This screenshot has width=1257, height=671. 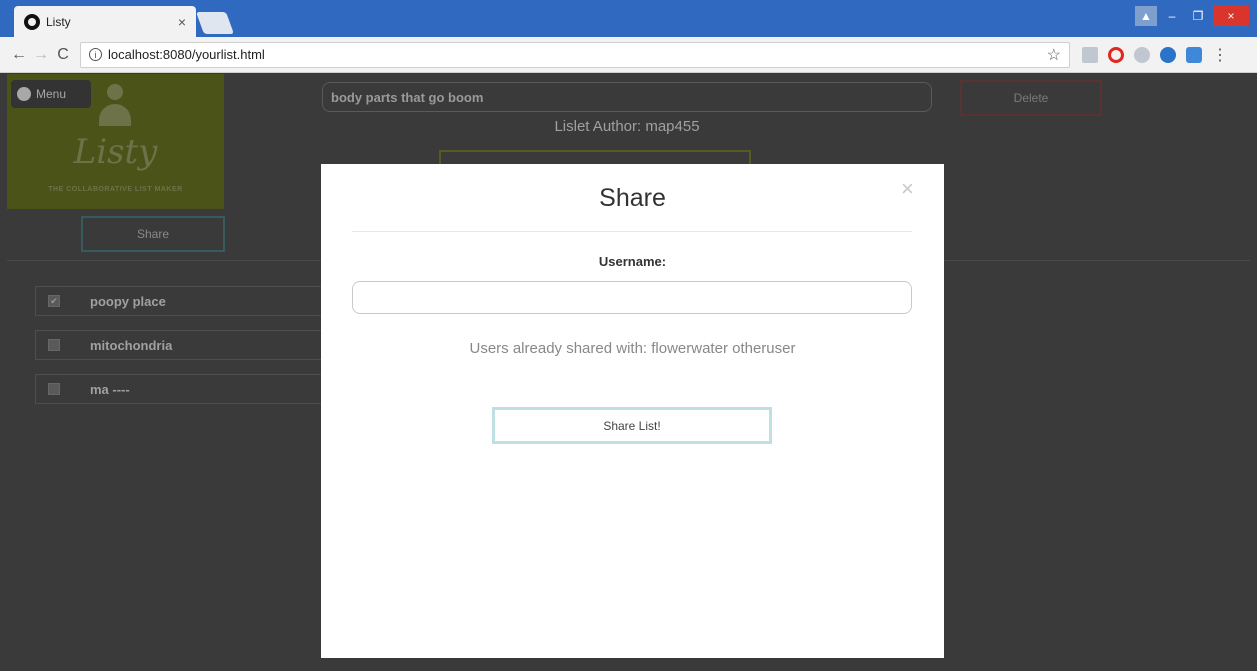 What do you see at coordinates (628, 18) in the screenshot?
I see `browser-titlebar: Listy × ▲ – ❐ ×` at bounding box center [628, 18].